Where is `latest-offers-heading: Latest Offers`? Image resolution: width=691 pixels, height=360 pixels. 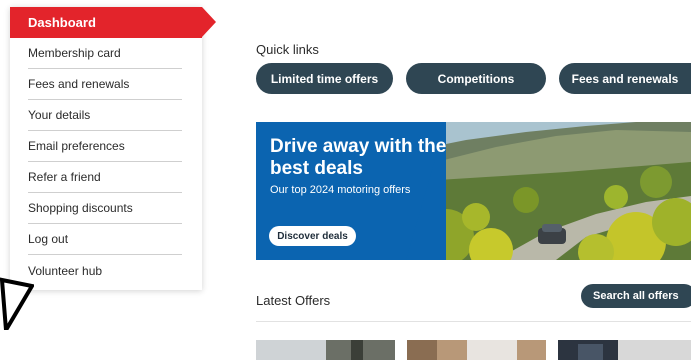
latest-offers-heading: Latest Offers is located at coordinates (293, 300).